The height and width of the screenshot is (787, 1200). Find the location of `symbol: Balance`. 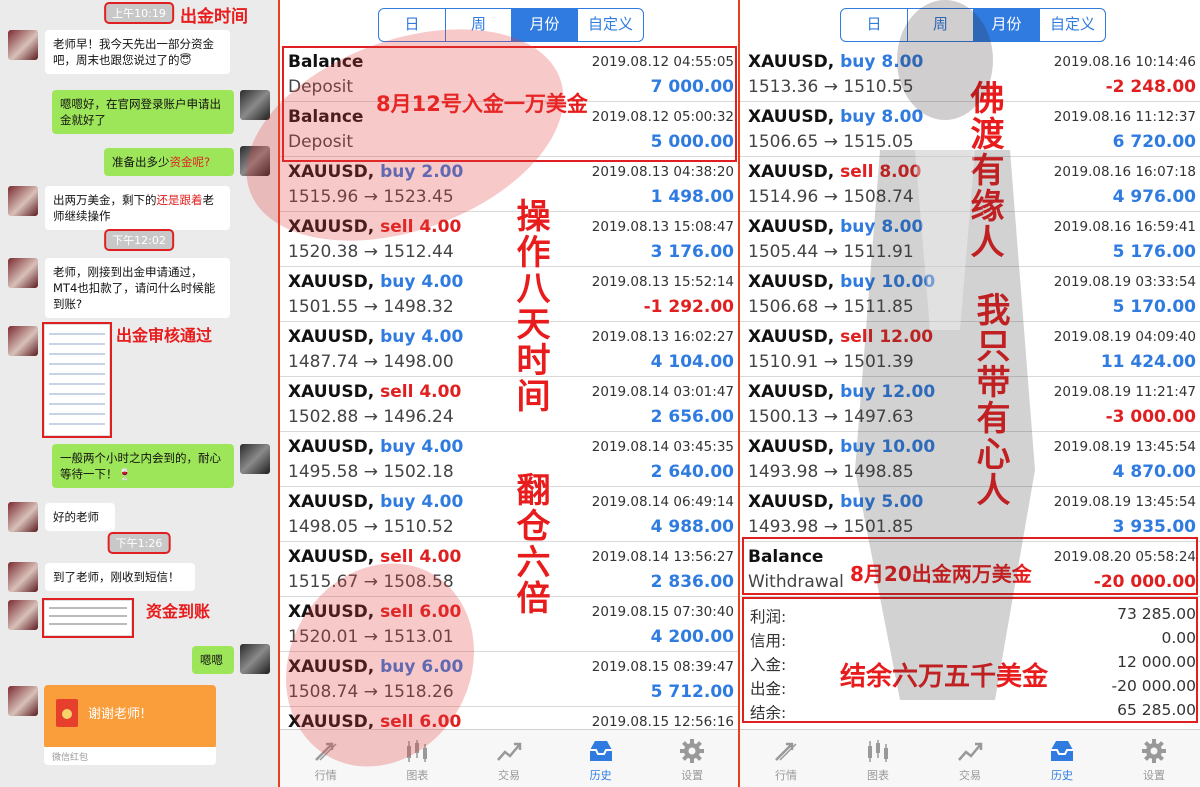

symbol: Balance is located at coordinates (326, 117).